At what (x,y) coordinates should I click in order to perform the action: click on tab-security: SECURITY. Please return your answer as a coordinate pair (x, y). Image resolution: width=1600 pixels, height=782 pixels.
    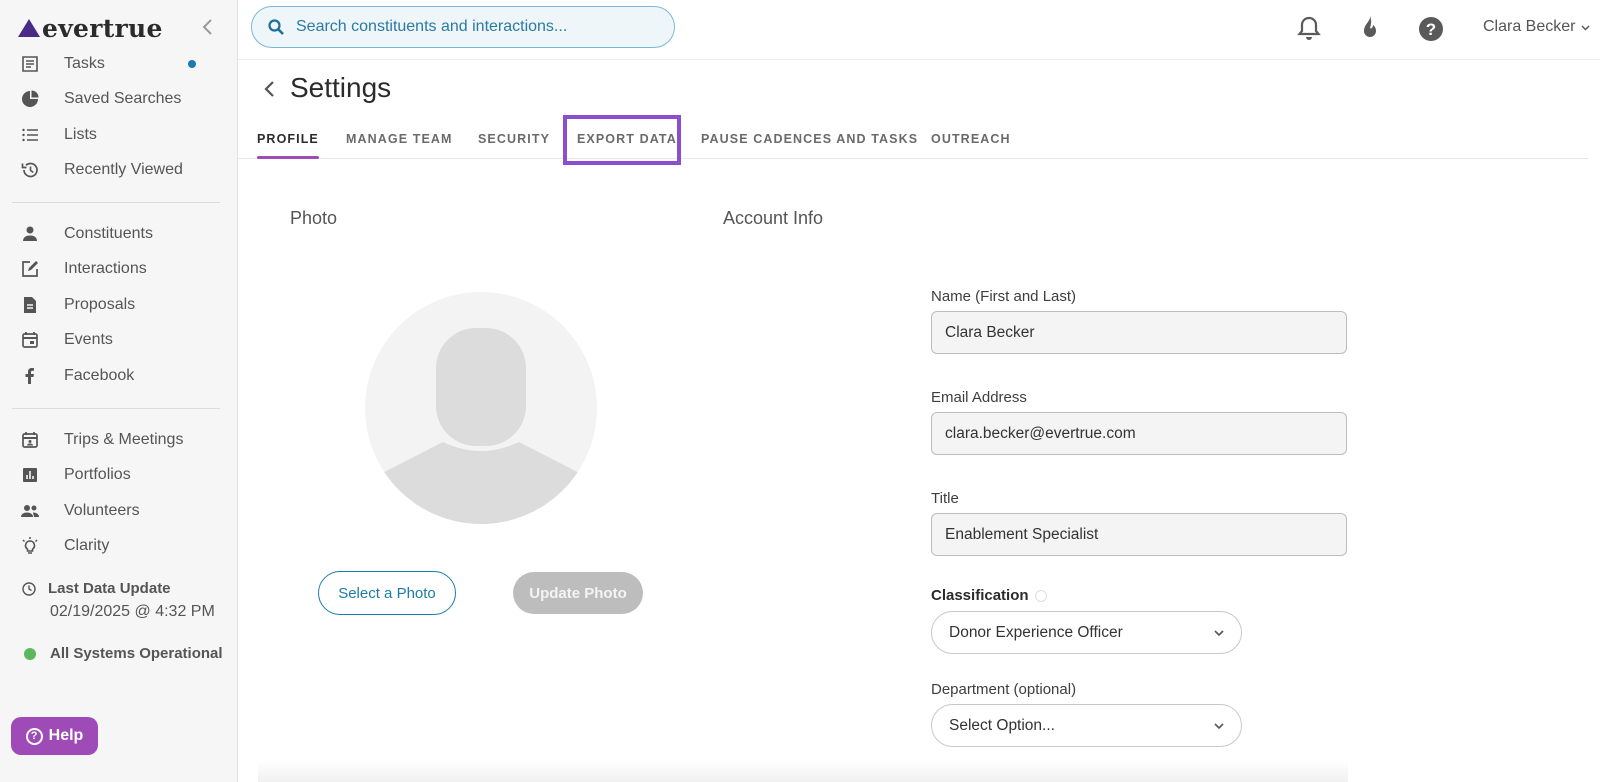
    Looking at the image, I should click on (514, 139).